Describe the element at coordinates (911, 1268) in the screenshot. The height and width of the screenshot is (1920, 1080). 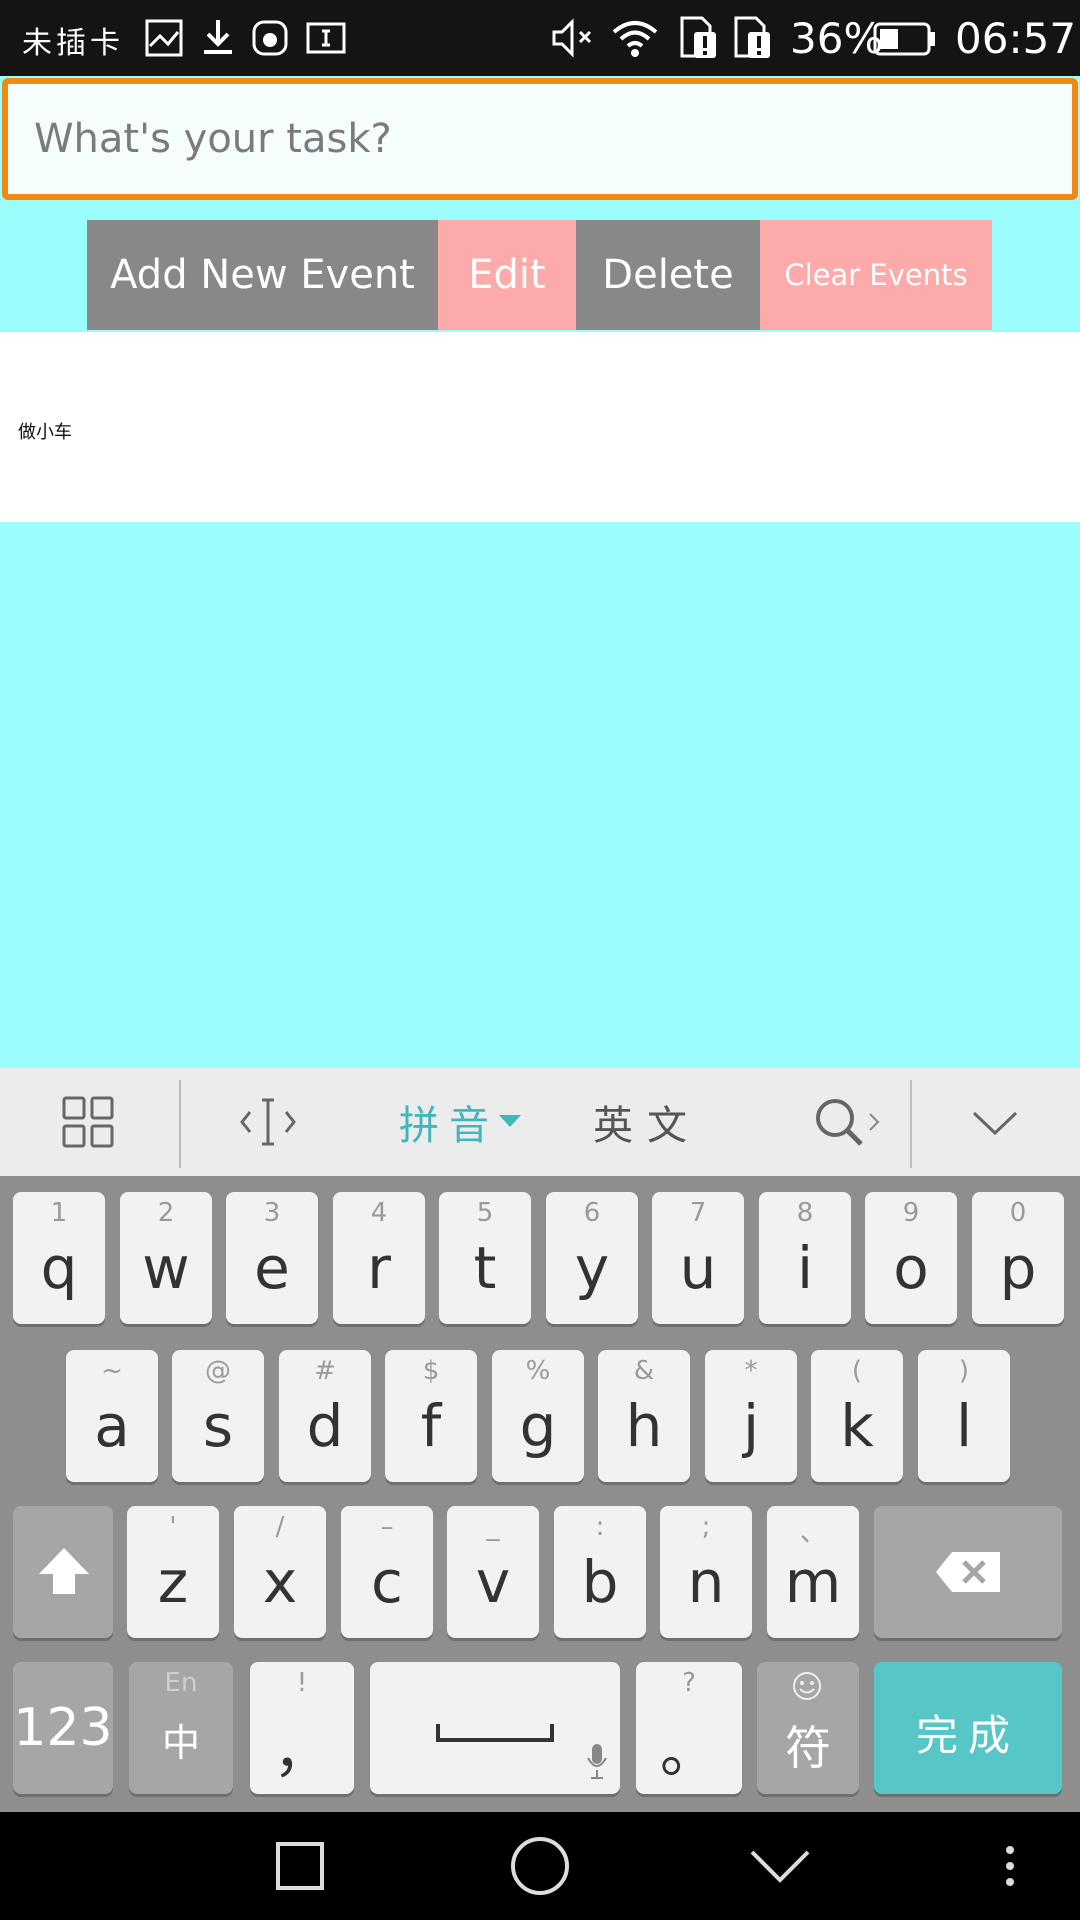
I see `key-label: o` at that location.